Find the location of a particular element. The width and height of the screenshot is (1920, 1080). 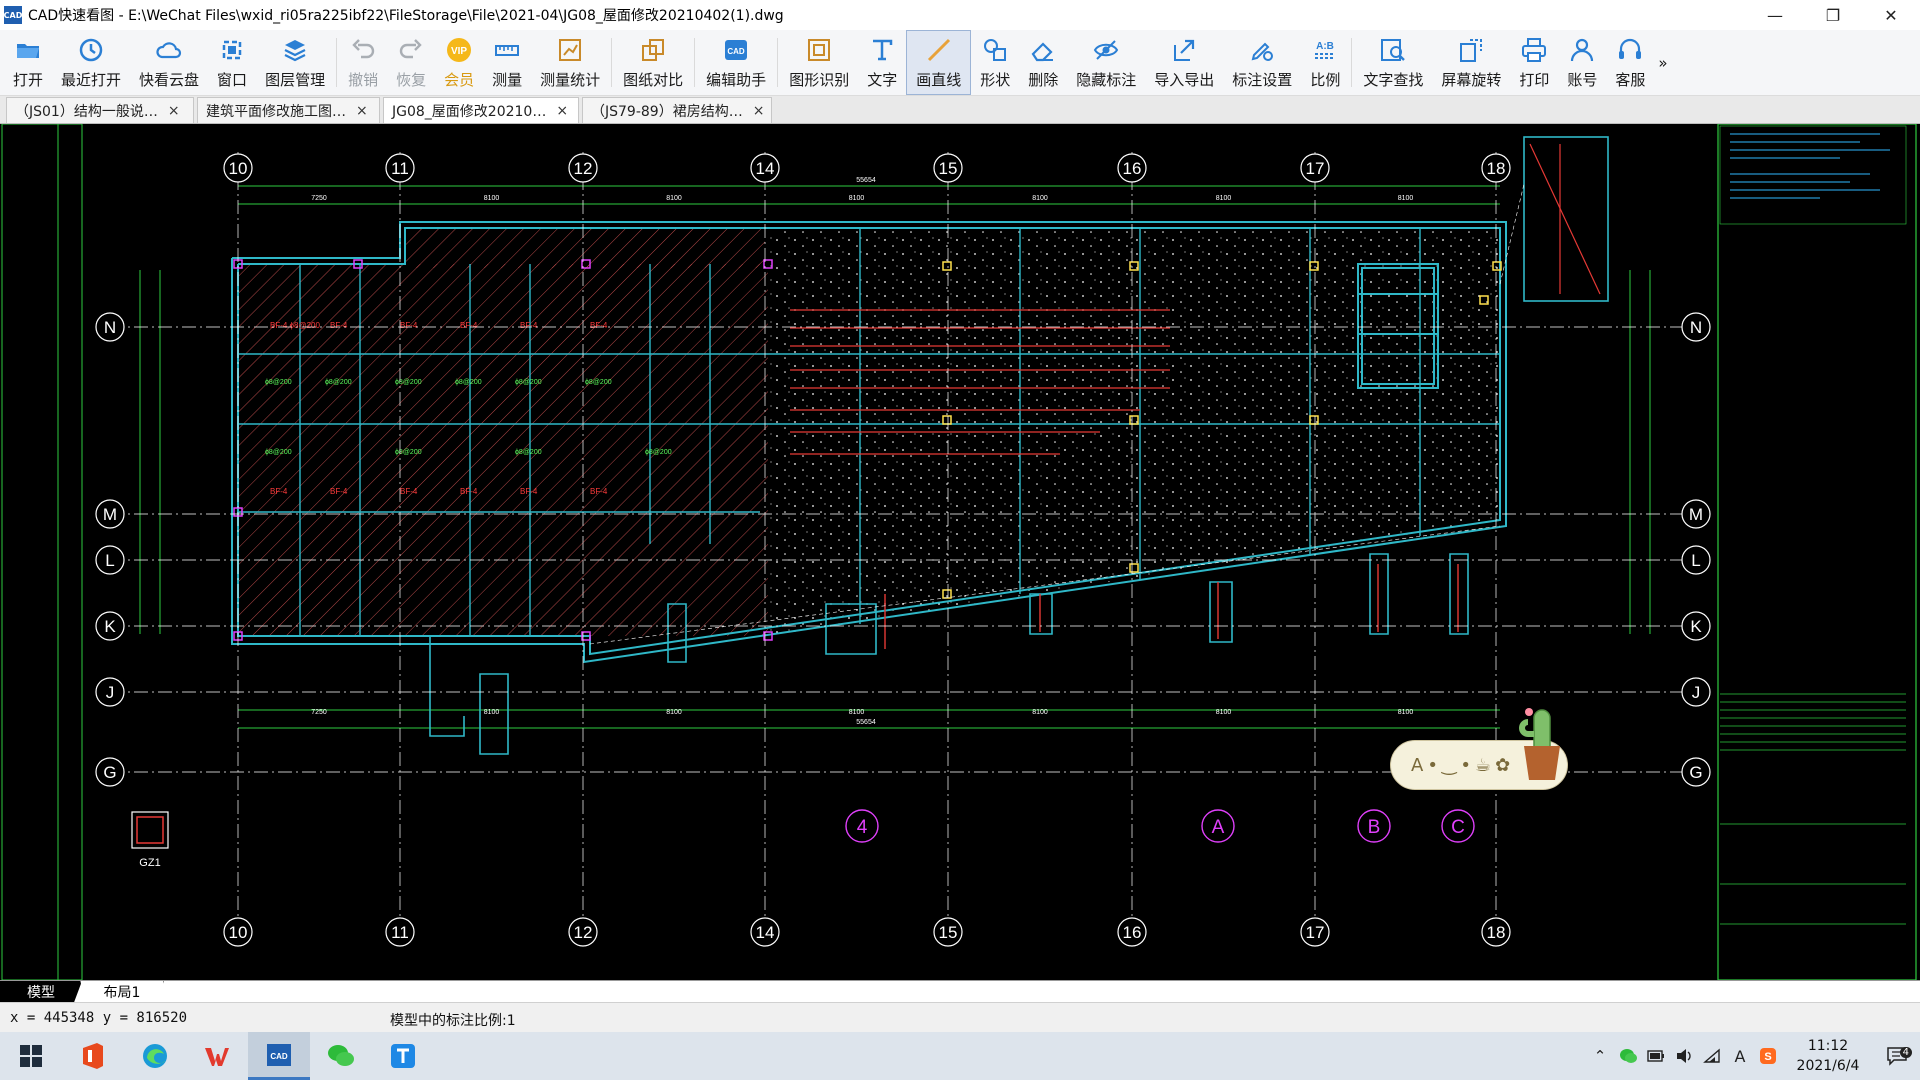

taskbar-text-app is located at coordinates (403, 1056).